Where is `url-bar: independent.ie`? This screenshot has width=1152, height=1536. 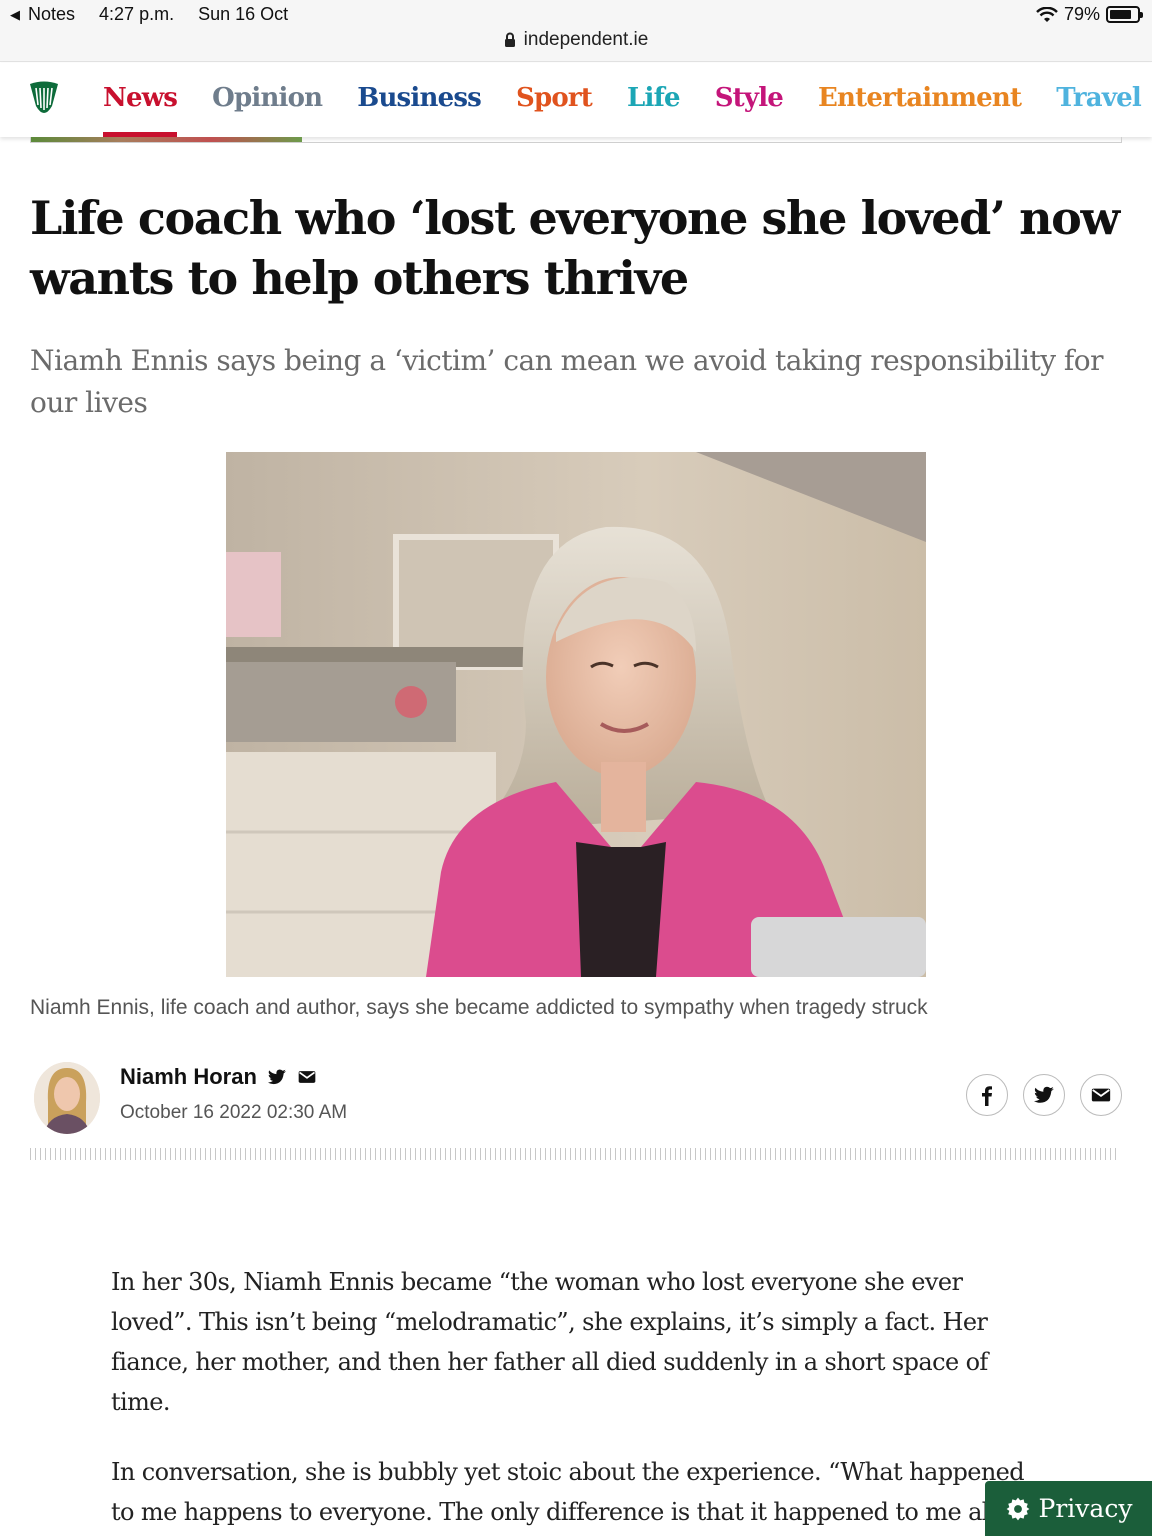
url-bar: independent.ie is located at coordinates (576, 40).